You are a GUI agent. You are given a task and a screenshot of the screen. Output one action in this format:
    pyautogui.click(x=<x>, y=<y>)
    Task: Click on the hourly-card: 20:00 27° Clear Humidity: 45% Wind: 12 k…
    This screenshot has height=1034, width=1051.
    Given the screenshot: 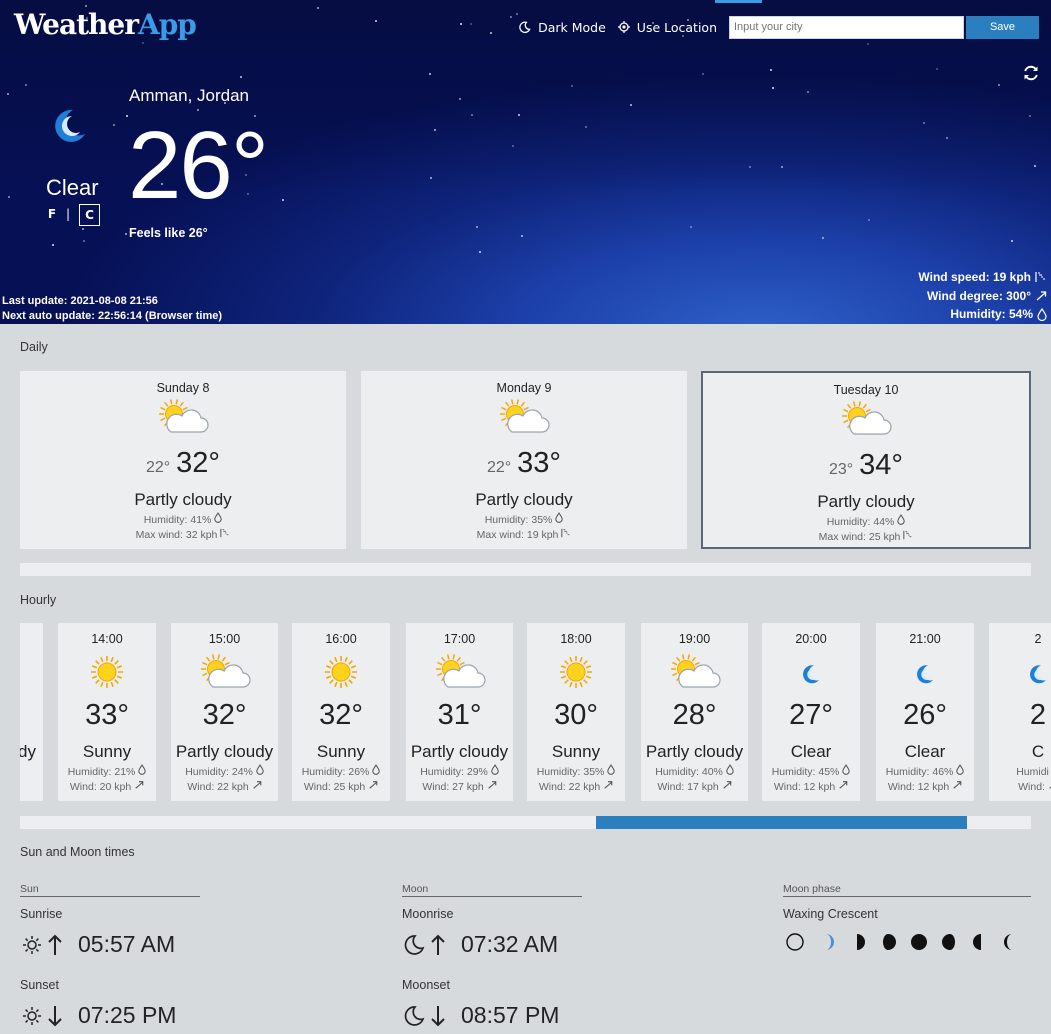 What is the action you would take?
    pyautogui.click(x=811, y=712)
    